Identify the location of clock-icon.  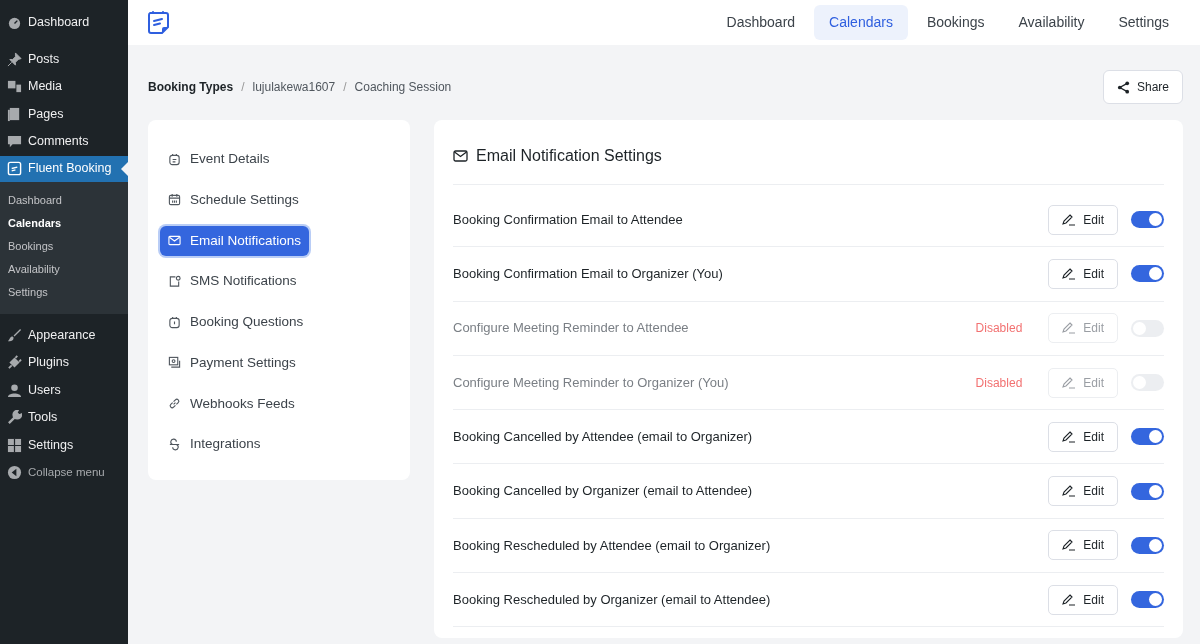
(174, 322).